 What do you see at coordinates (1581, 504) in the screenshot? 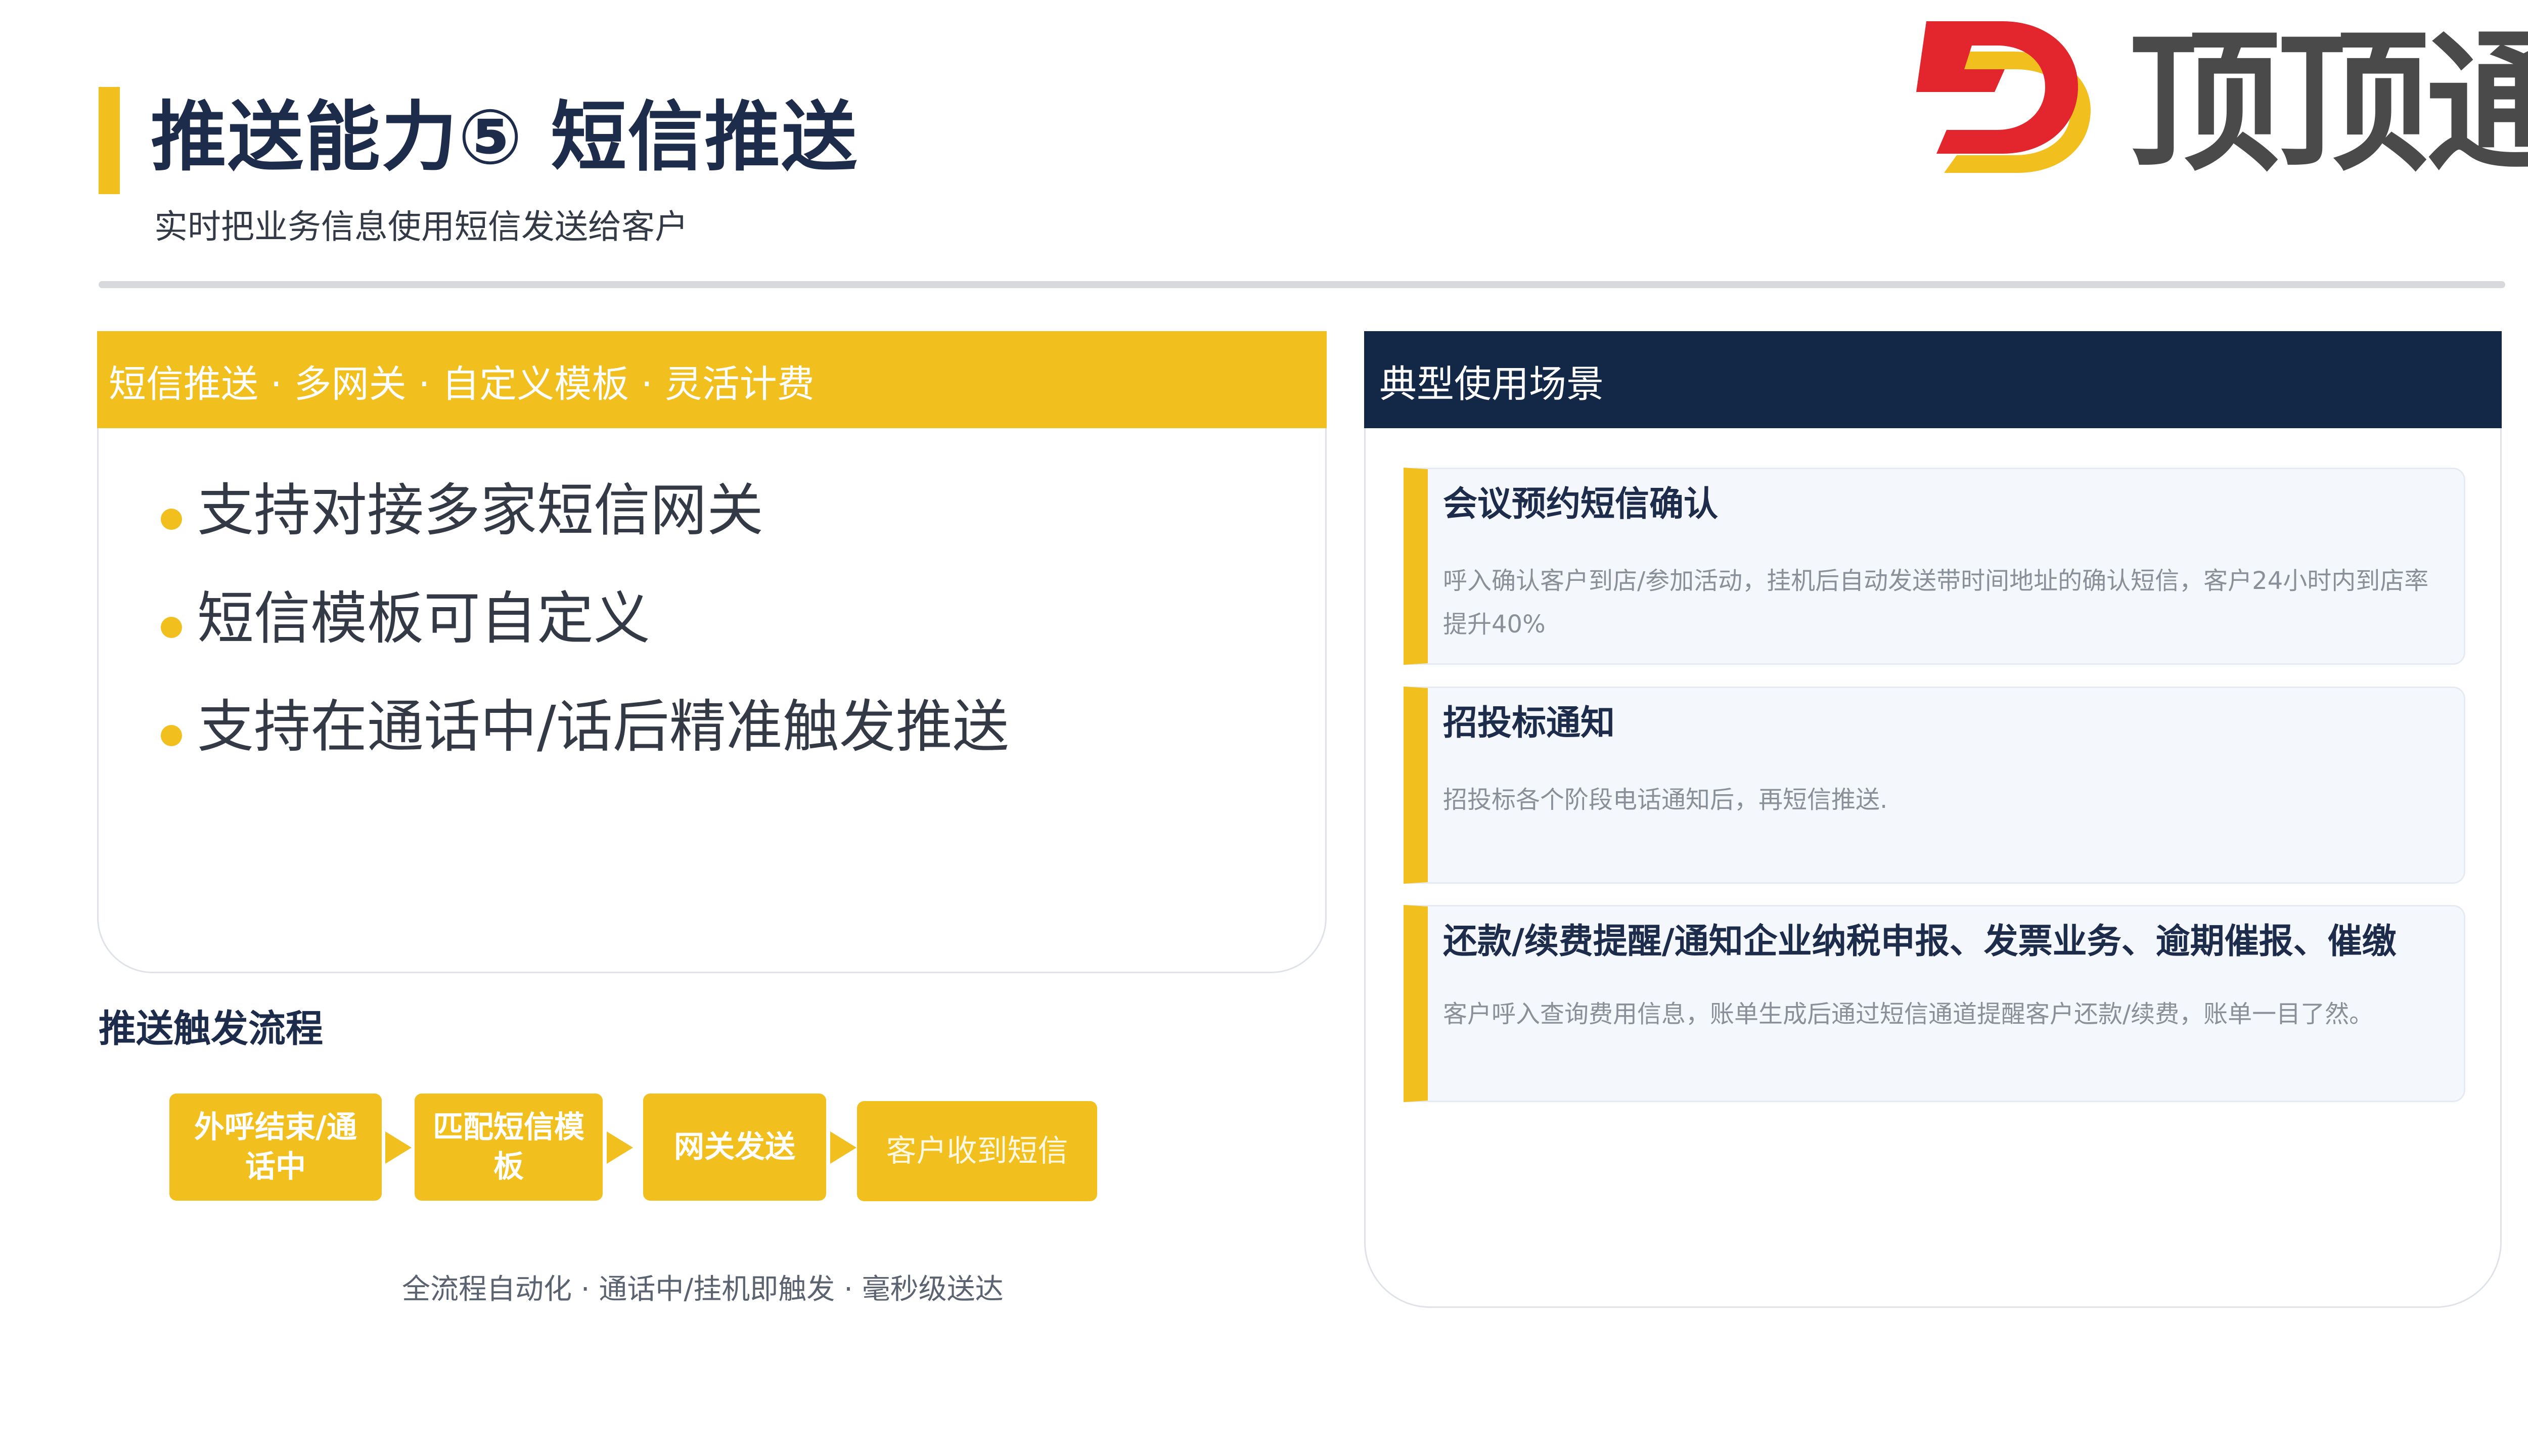
I see `scenario-title: 会议预约短信确认` at bounding box center [1581, 504].